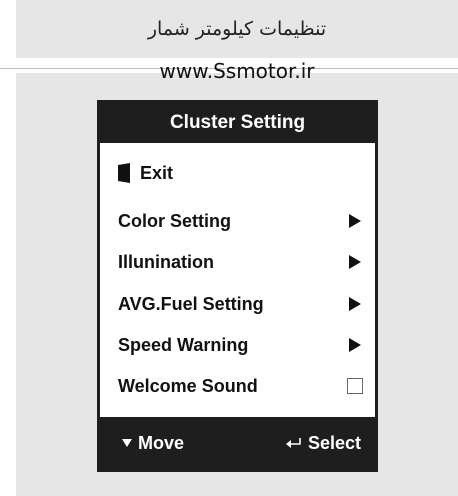  I want to click on door-icon, so click(124, 173).